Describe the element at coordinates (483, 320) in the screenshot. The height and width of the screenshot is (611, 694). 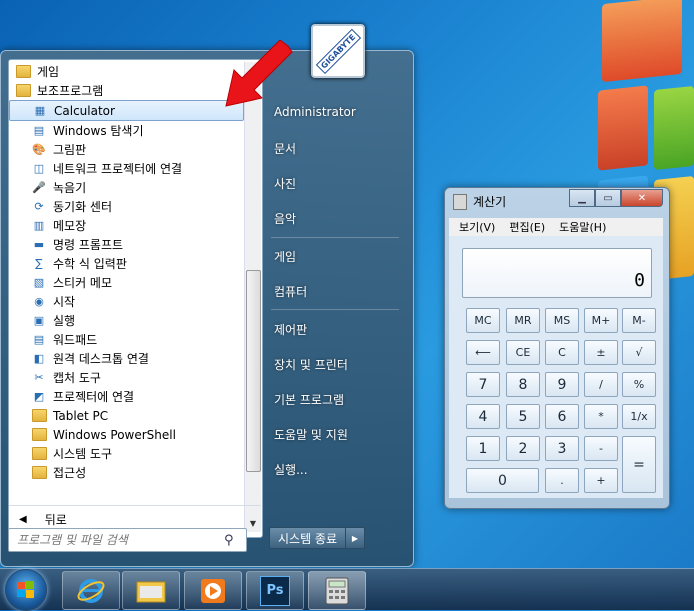
I see `calc-key: MC` at that location.